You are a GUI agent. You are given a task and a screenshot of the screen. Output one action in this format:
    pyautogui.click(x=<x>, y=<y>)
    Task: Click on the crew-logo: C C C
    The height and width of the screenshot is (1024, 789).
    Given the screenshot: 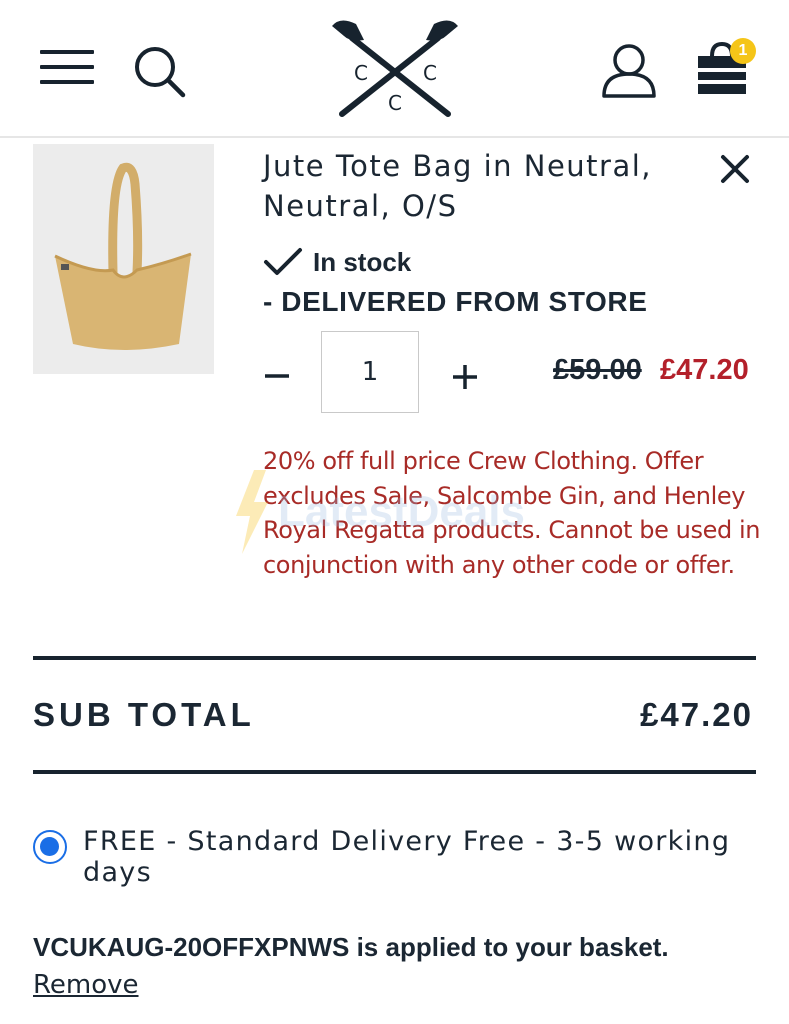 What is the action you would take?
    pyautogui.click(x=395, y=69)
    